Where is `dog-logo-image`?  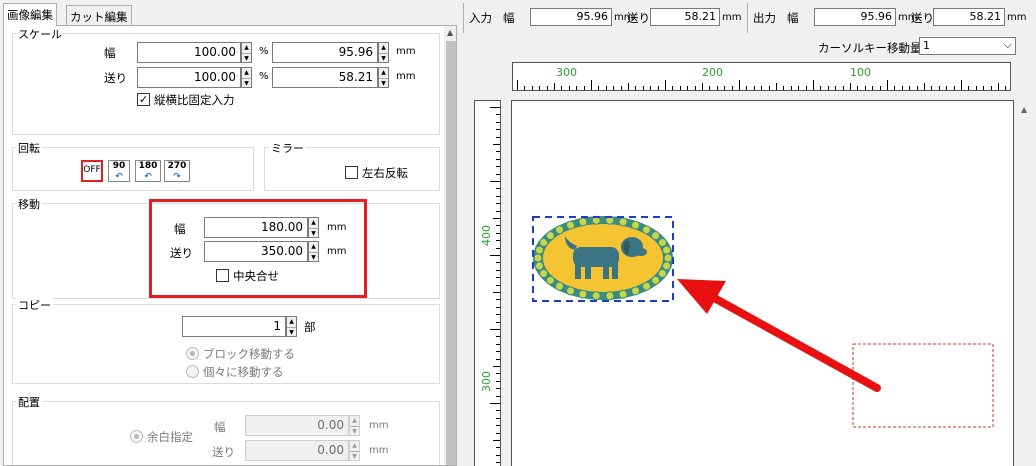 dog-logo-image is located at coordinates (603, 258).